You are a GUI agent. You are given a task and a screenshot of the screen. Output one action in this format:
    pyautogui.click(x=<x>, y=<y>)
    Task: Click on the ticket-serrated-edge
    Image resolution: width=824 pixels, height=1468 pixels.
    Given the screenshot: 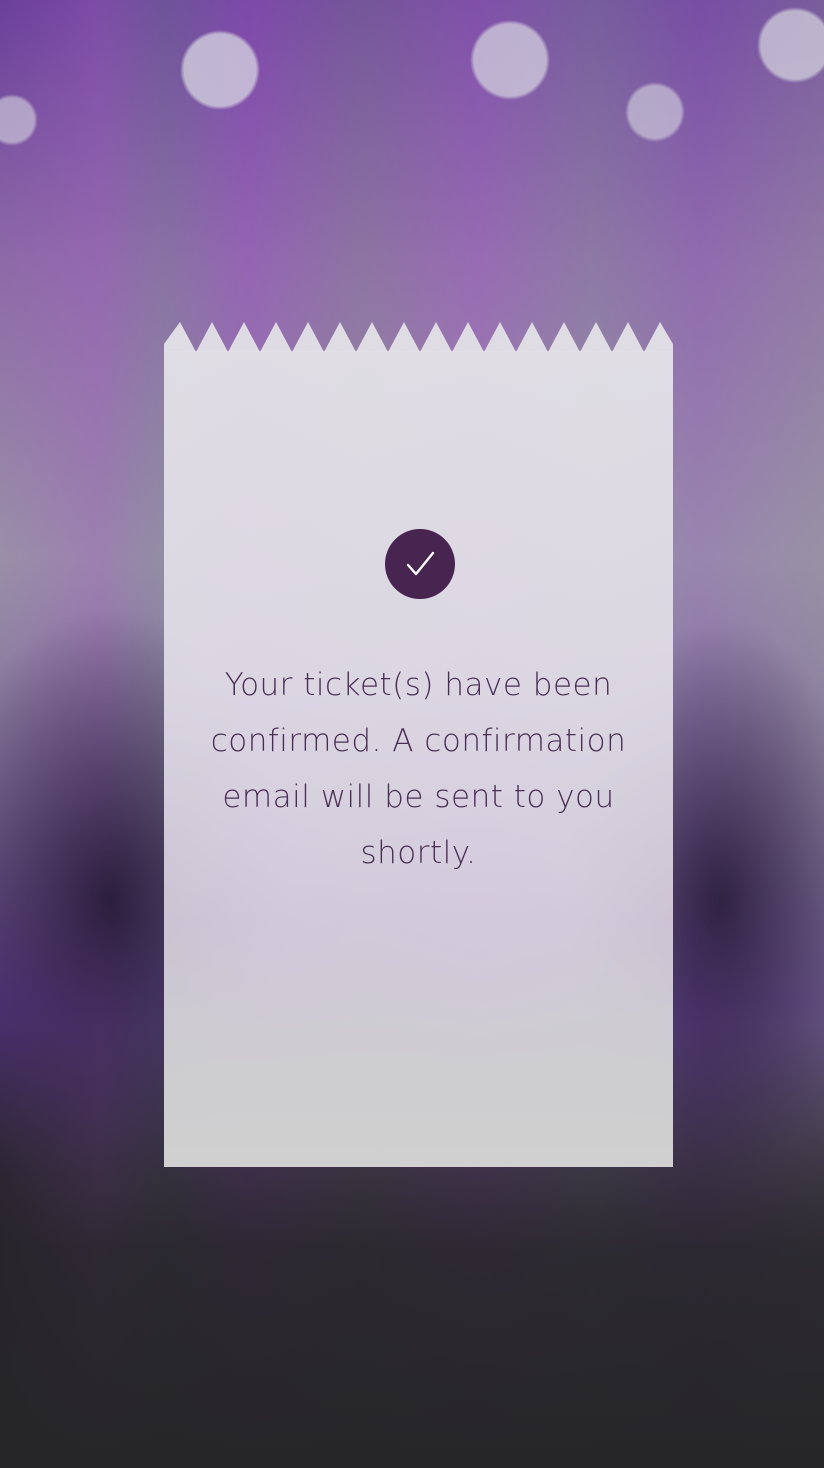 What is the action you would take?
    pyautogui.click(x=418, y=337)
    